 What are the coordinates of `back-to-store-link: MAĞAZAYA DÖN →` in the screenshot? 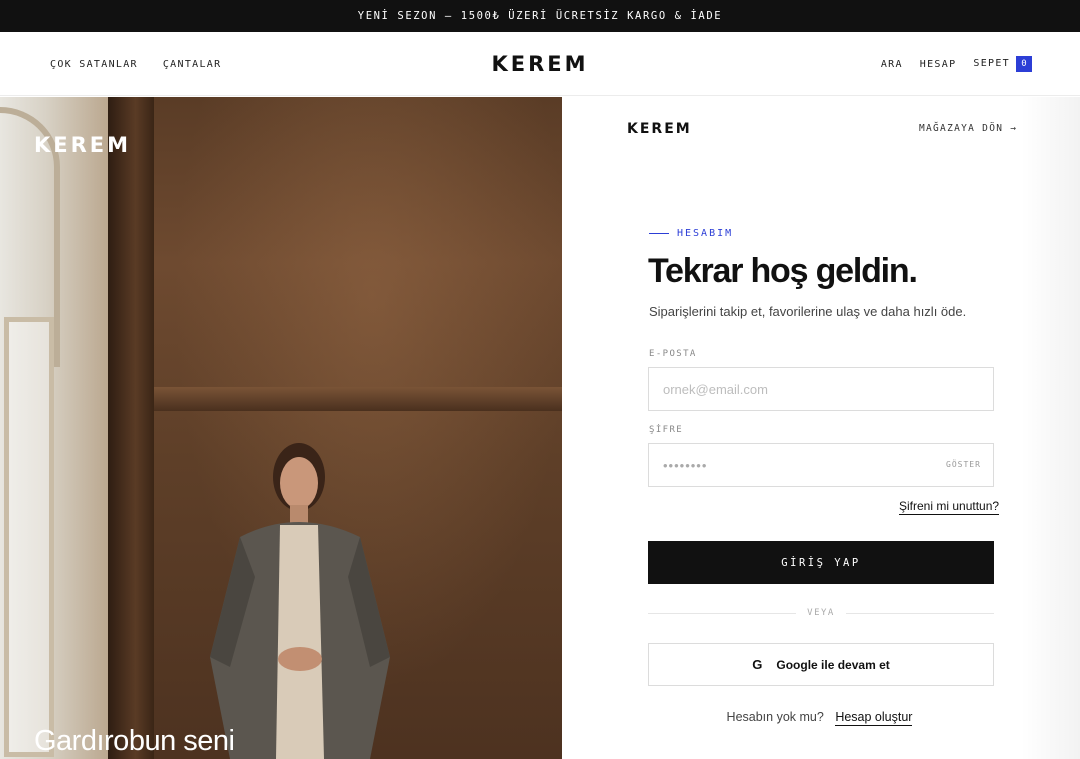 It's located at (968, 128).